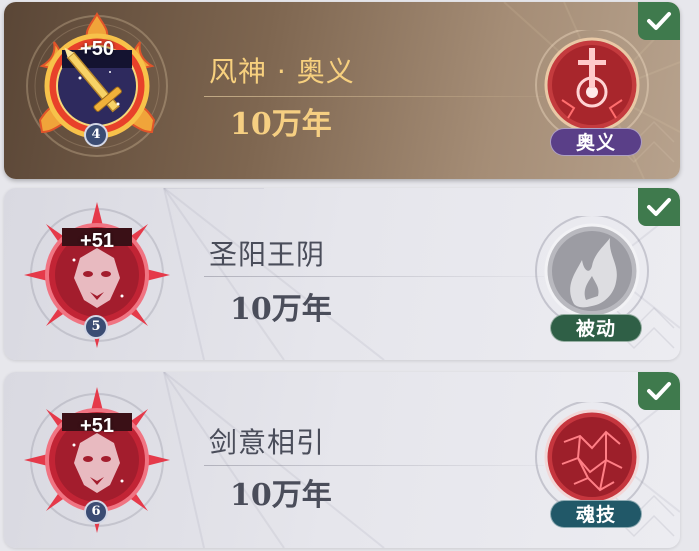  I want to click on red-cross-orb-icon: 奥义, so click(592, 95).